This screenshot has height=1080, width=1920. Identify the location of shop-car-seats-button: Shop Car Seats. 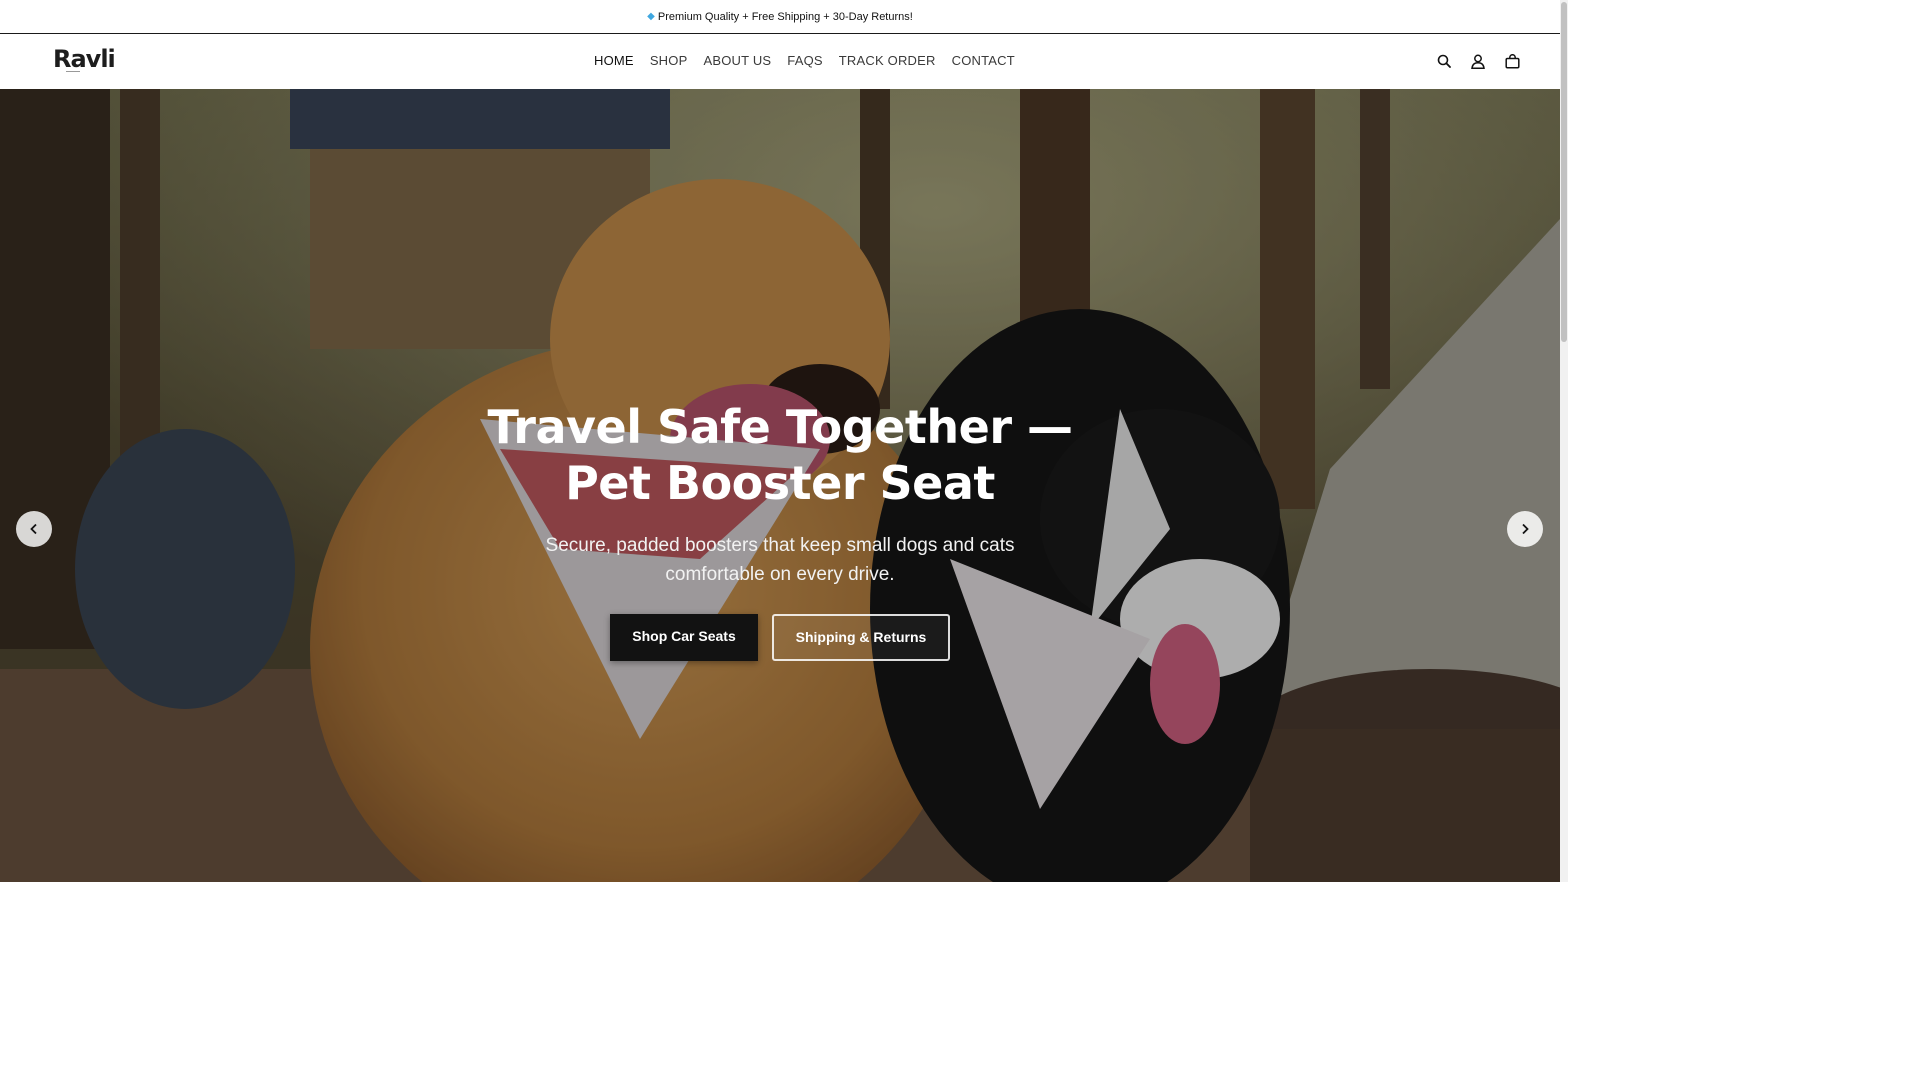
(684, 637).